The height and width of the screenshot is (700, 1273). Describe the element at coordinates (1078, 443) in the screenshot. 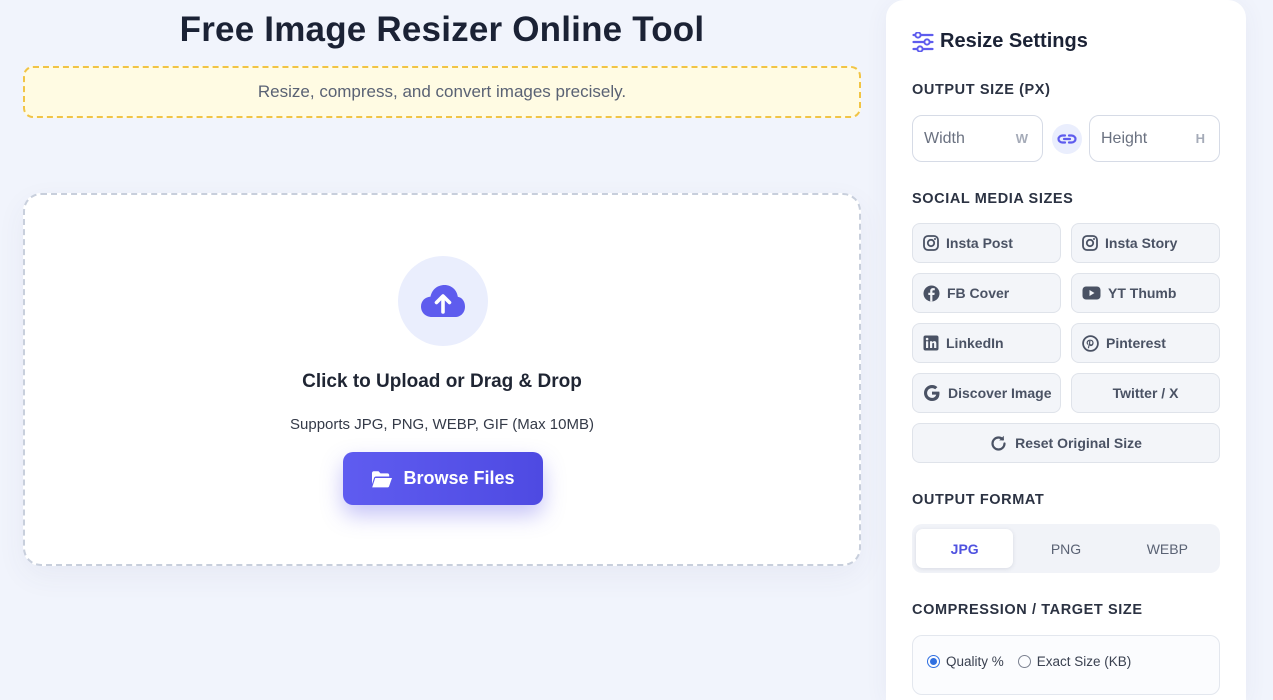

I see `reset-label: Reset Original Size` at that location.